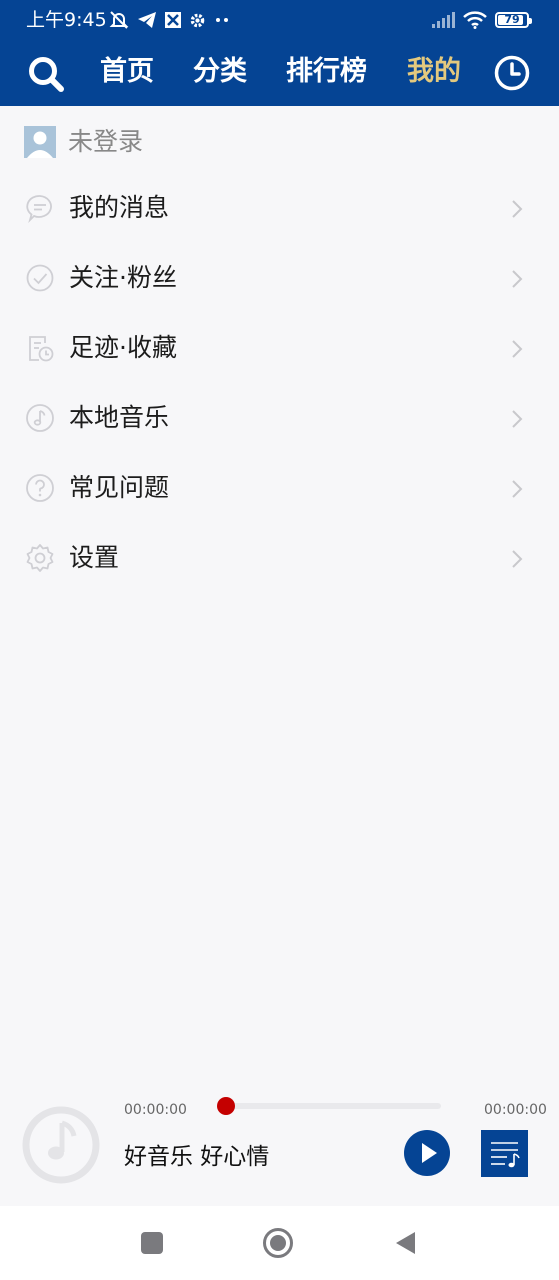  Describe the element at coordinates (222, 20) in the screenshot. I see `more-dots-icon` at that location.